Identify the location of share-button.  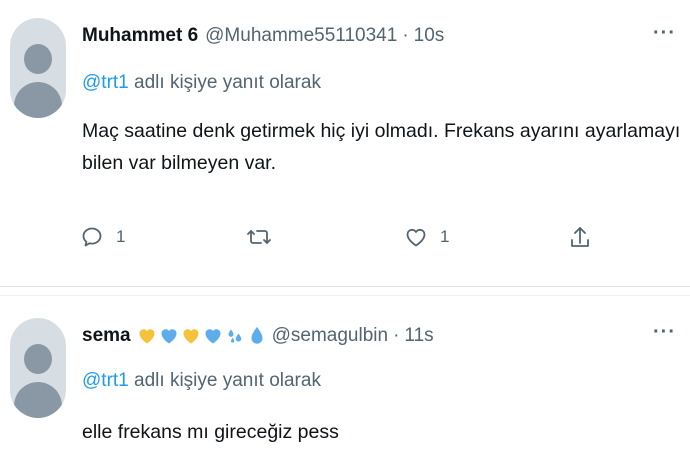
(580, 238).